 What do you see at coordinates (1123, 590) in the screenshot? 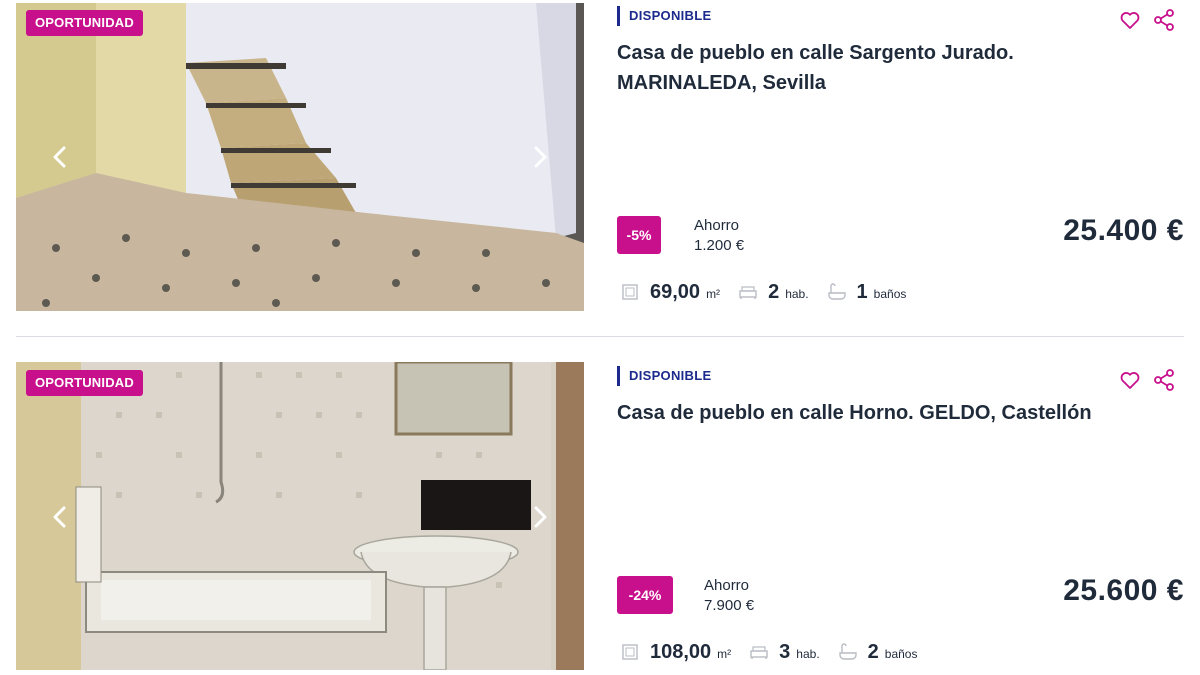
I see `price: 25.600 €` at bounding box center [1123, 590].